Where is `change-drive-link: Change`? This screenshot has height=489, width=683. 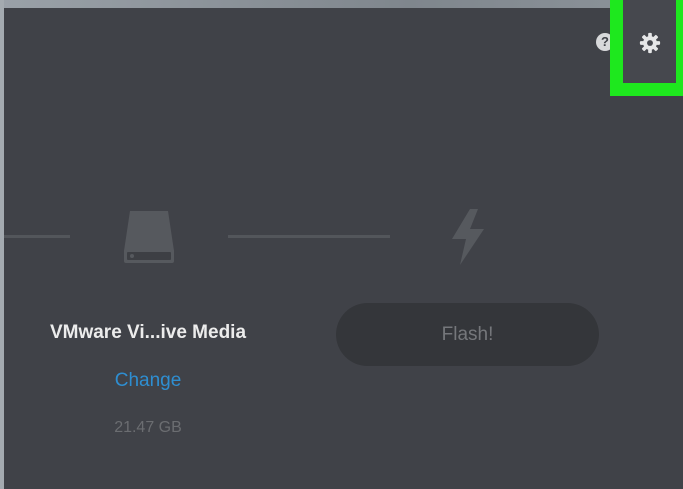 change-drive-link: Change is located at coordinates (148, 381).